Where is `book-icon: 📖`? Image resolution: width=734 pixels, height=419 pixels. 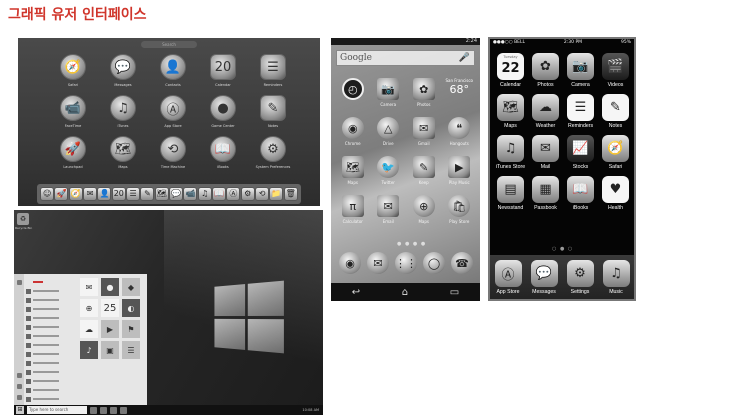 book-icon: 📖 is located at coordinates (223, 149).